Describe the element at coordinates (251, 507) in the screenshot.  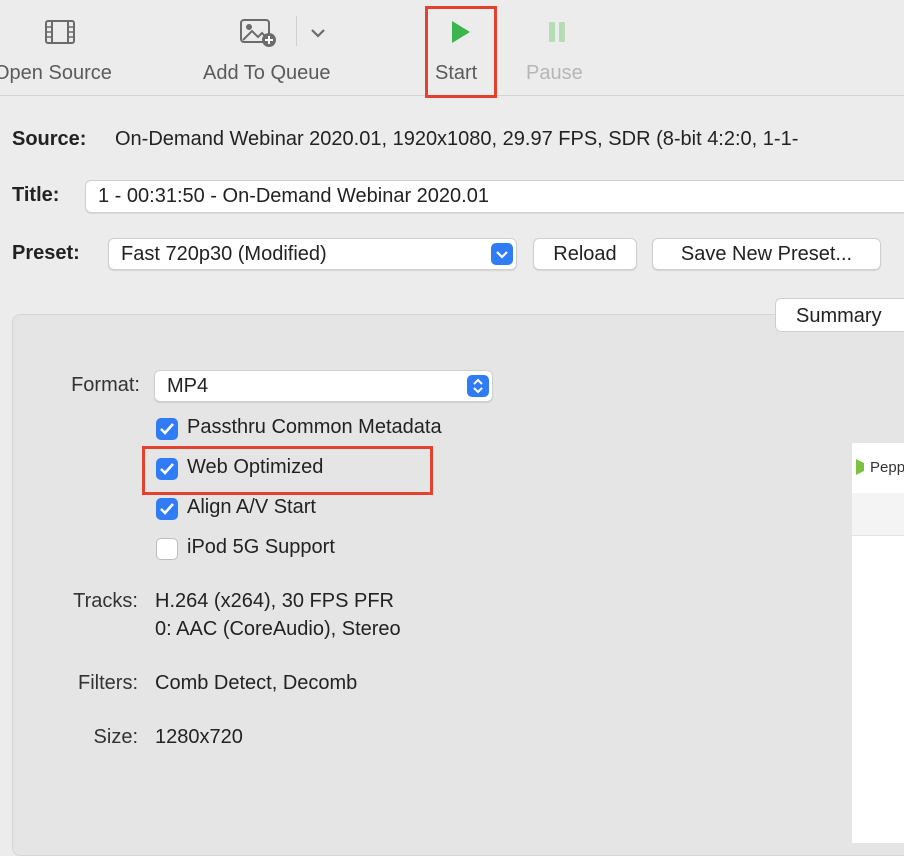
I see `checkbox-label: Align A/V Start` at that location.